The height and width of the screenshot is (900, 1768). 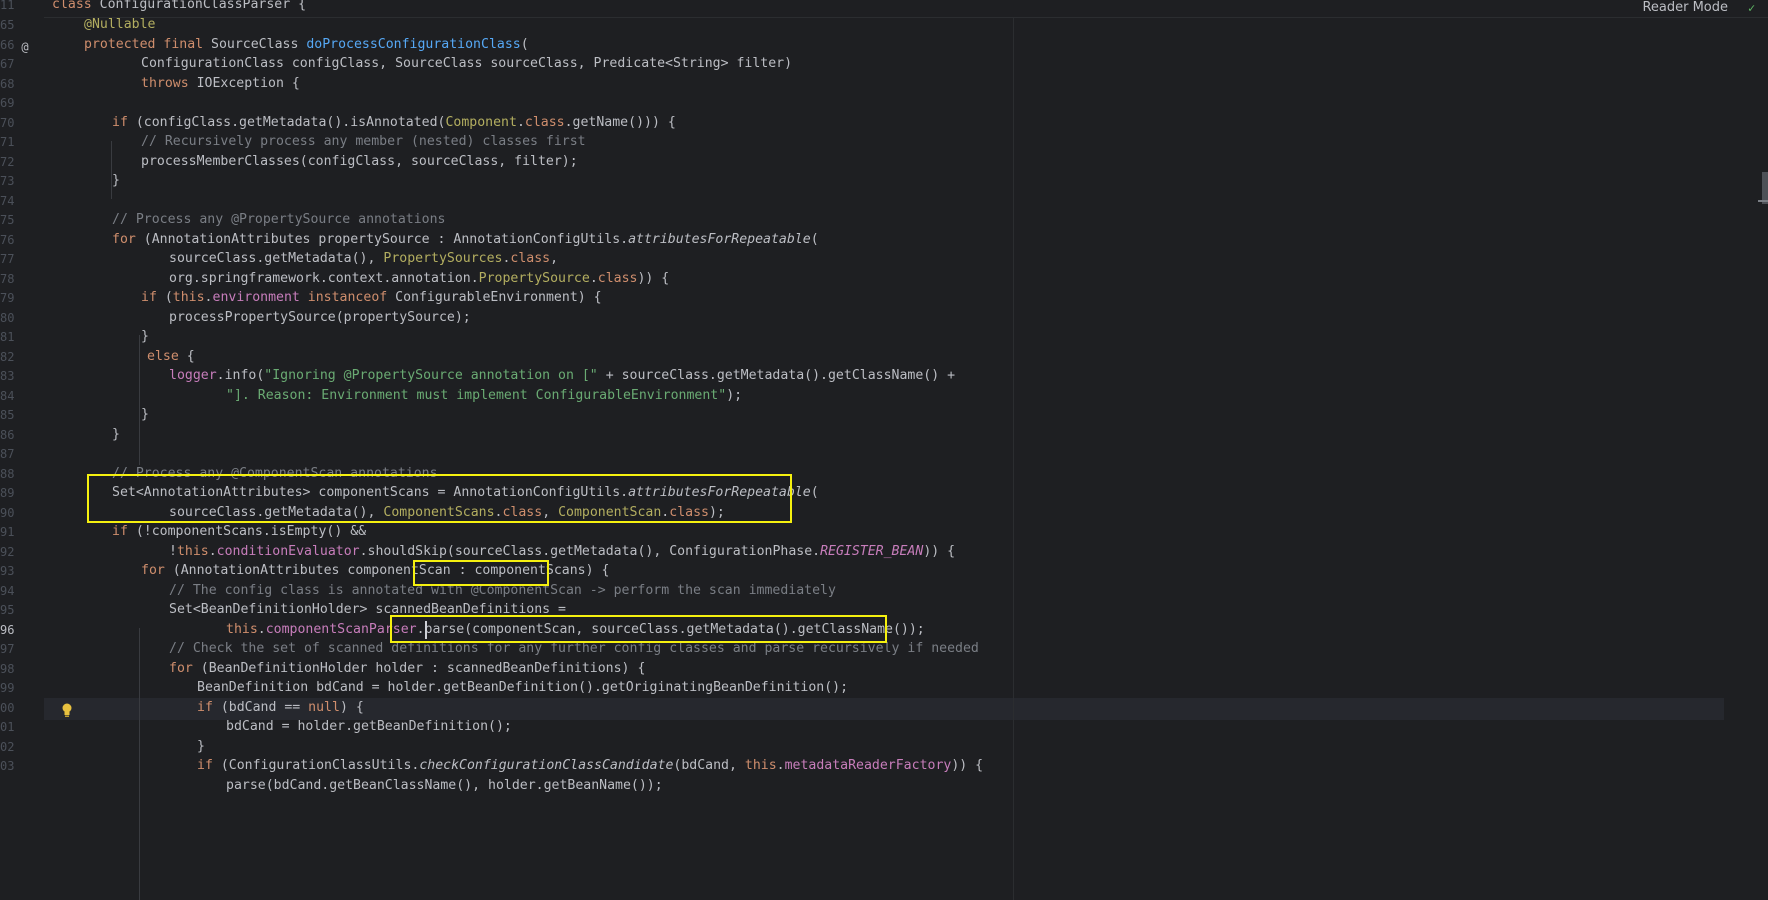 What do you see at coordinates (1013, 459) in the screenshot?
I see `right-margin-guide` at bounding box center [1013, 459].